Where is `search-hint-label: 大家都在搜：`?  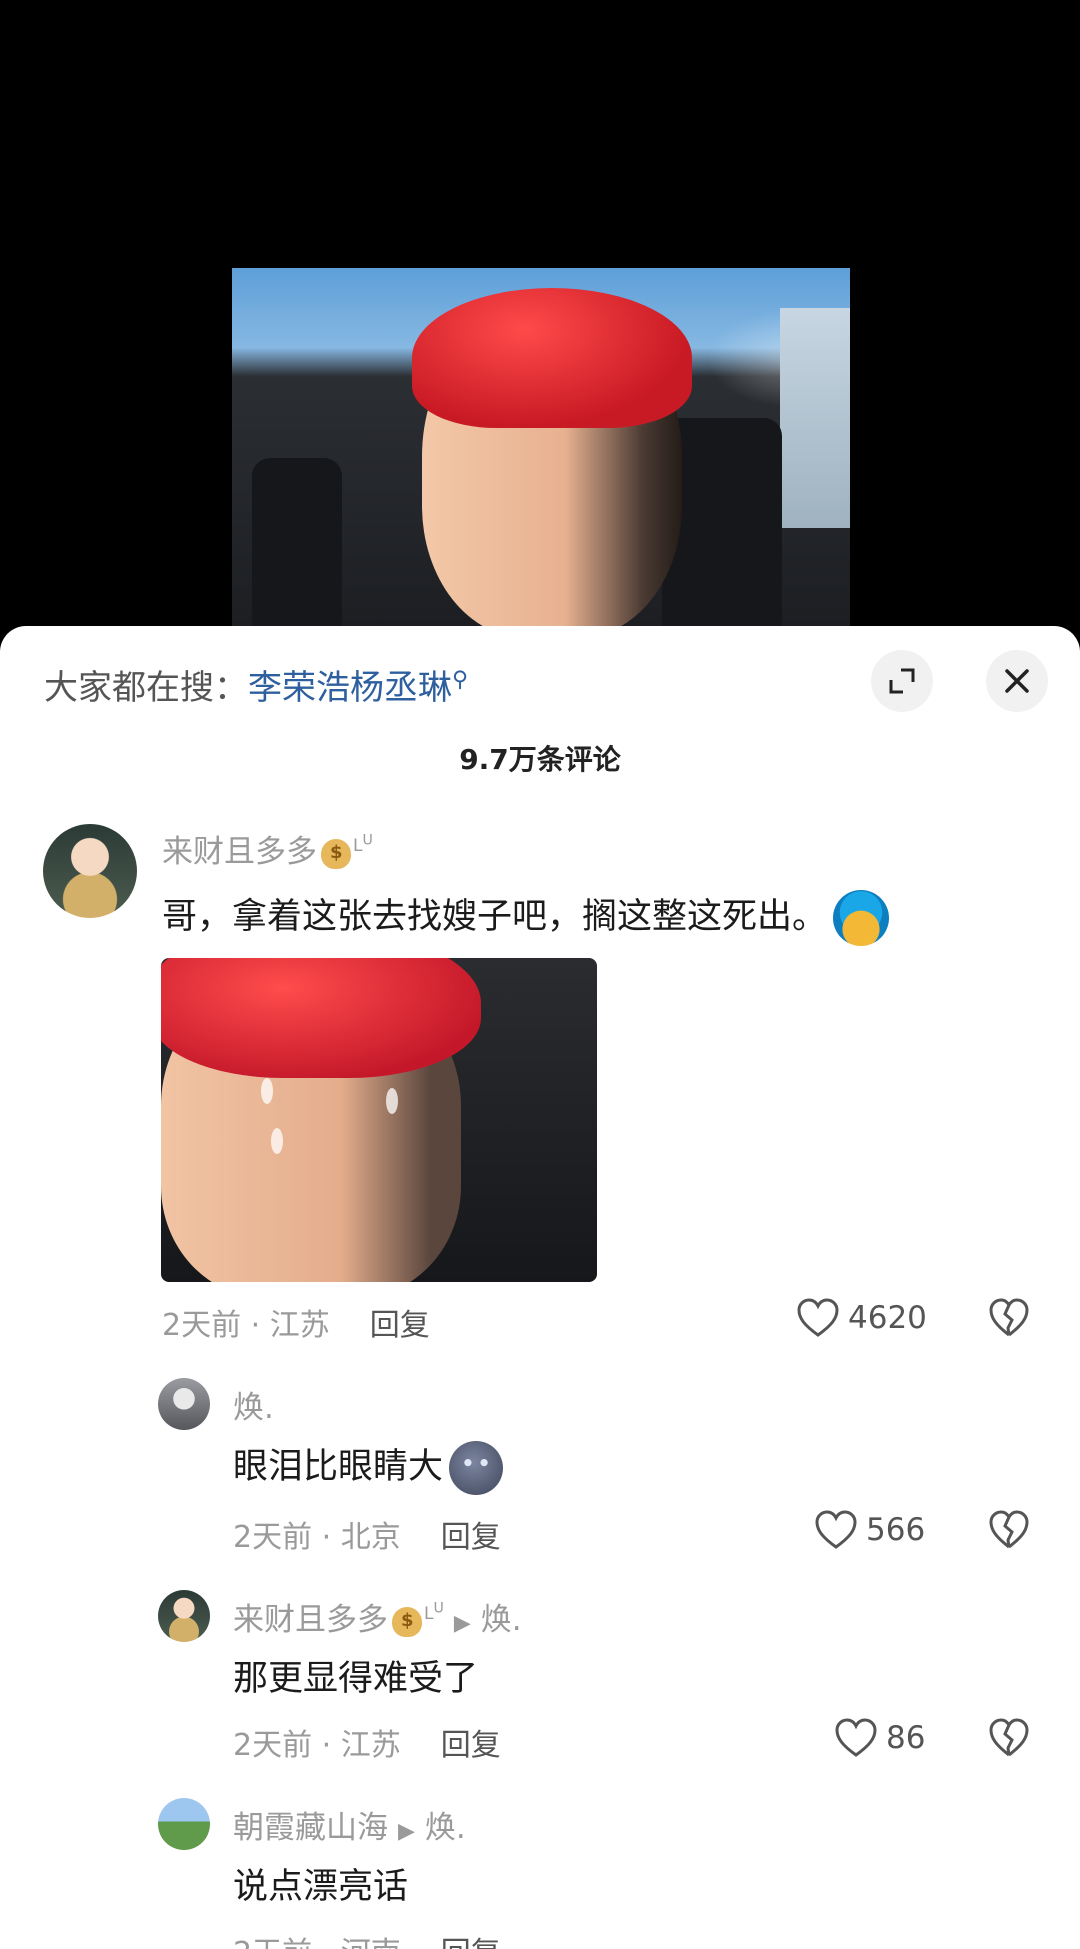
search-hint-label: 大家都在搜： is located at coordinates (146, 688).